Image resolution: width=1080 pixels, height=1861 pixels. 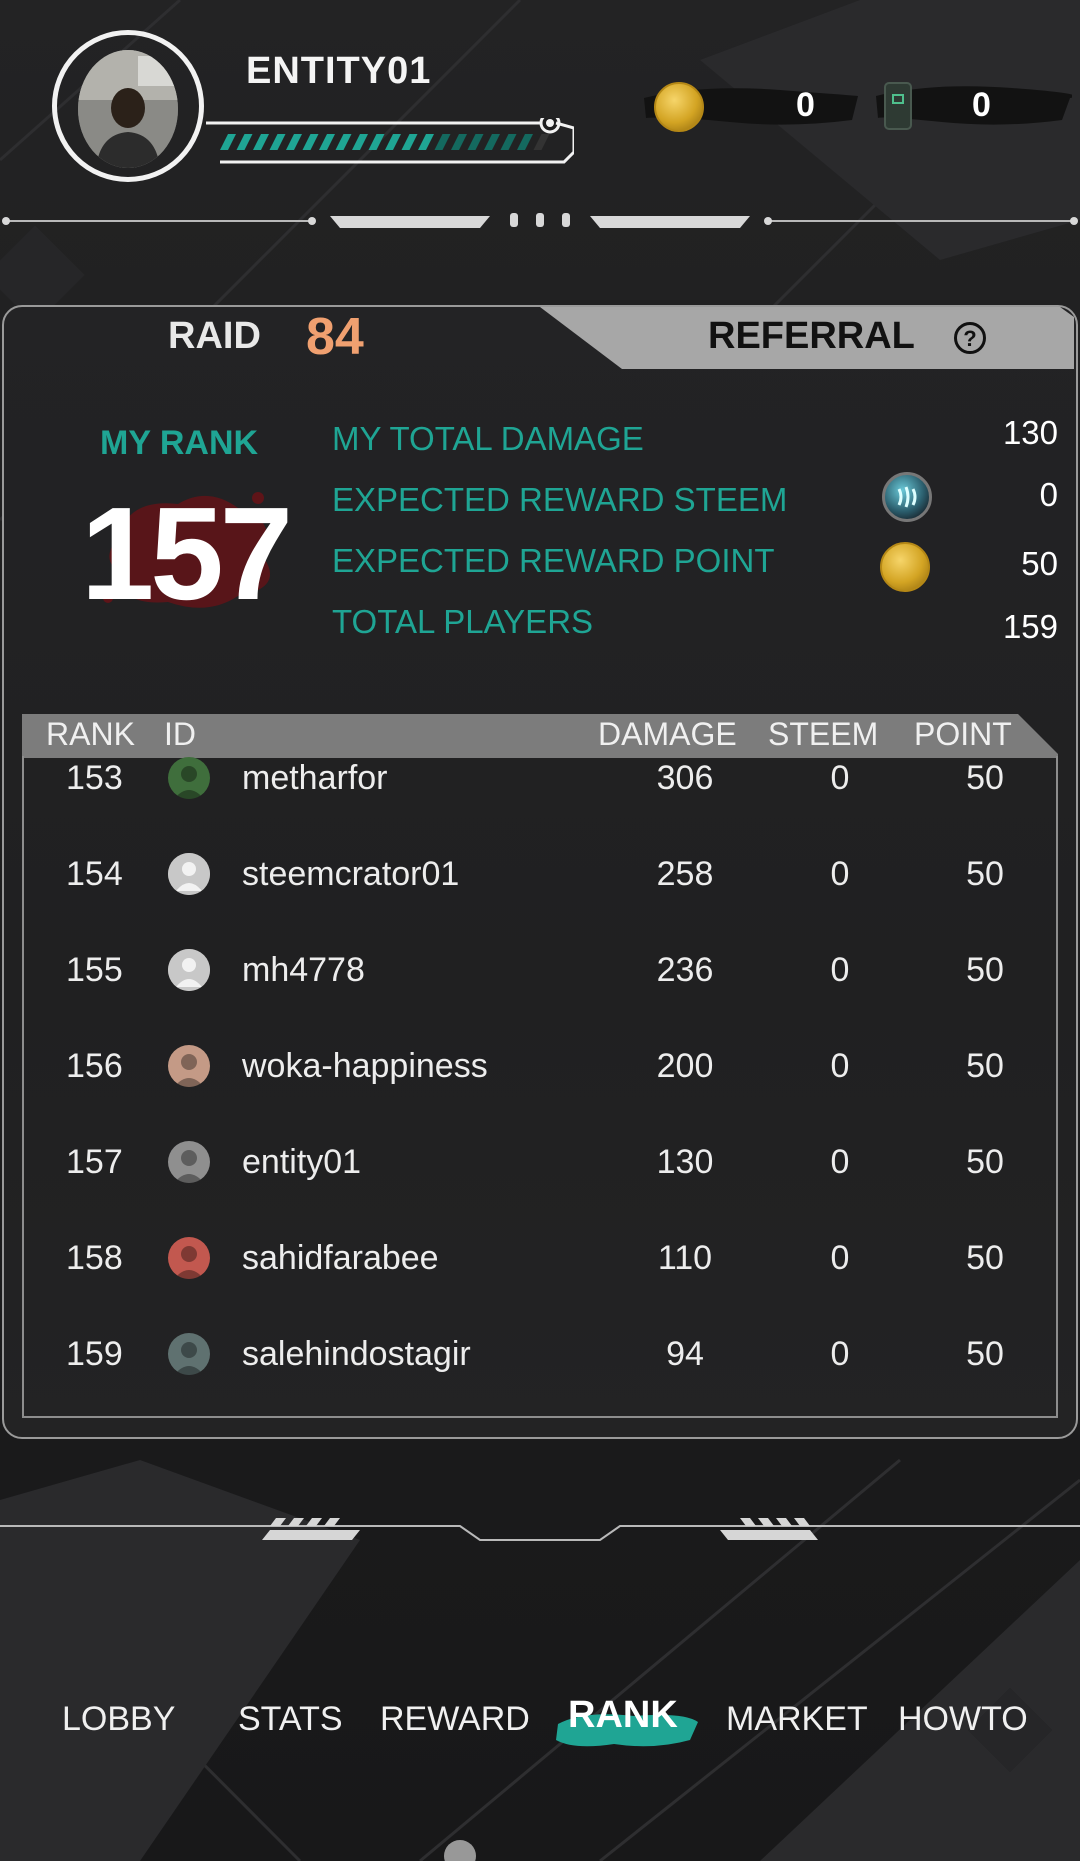 I want to click on my-rank-label: MY RANK, so click(x=179, y=443).